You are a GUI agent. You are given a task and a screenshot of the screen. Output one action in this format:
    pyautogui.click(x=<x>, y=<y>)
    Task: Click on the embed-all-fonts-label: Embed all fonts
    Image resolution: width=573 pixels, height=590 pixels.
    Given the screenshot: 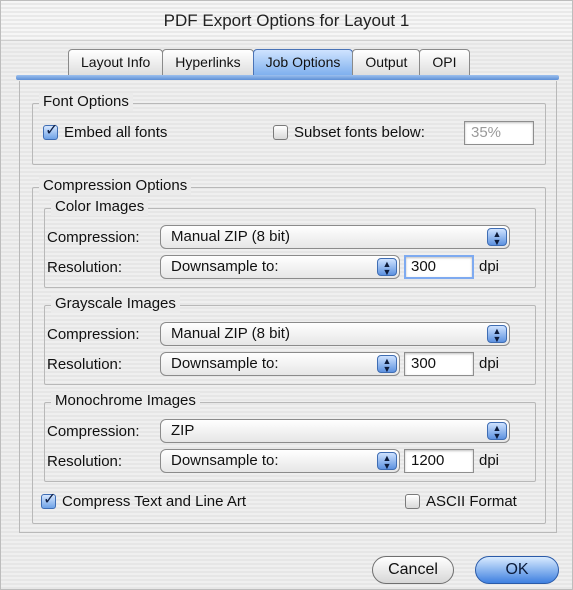 What is the action you would take?
    pyautogui.click(x=116, y=132)
    